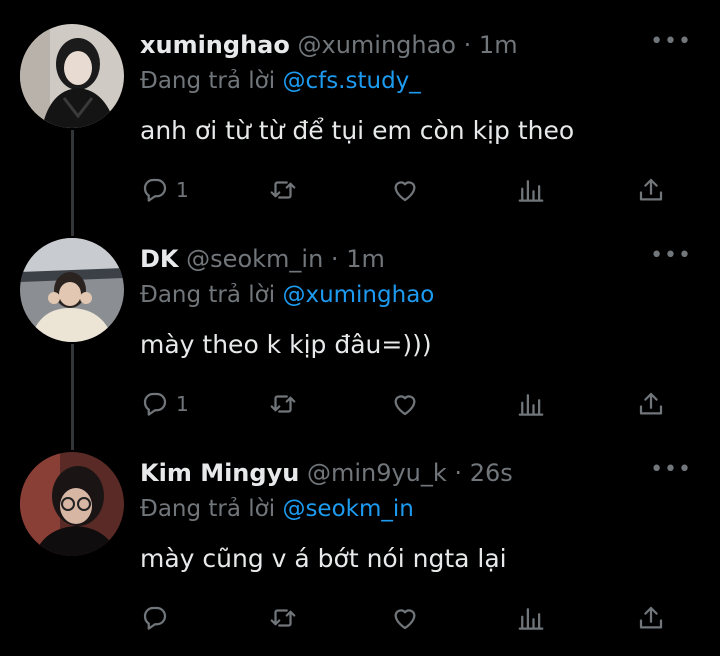  What do you see at coordinates (254, 259) in the screenshot?
I see `user-handle: @seokm_in` at bounding box center [254, 259].